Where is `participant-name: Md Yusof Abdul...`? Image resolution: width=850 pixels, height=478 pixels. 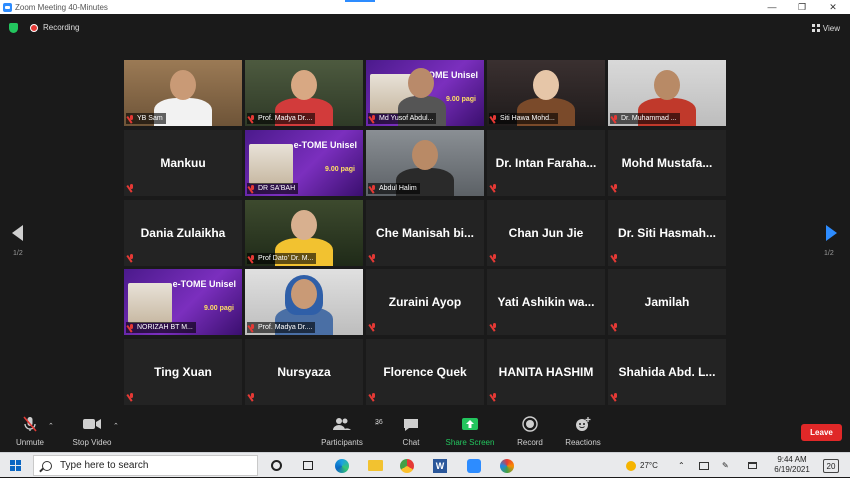
participant-name: Md Yusof Abdul... is located at coordinates (406, 118).